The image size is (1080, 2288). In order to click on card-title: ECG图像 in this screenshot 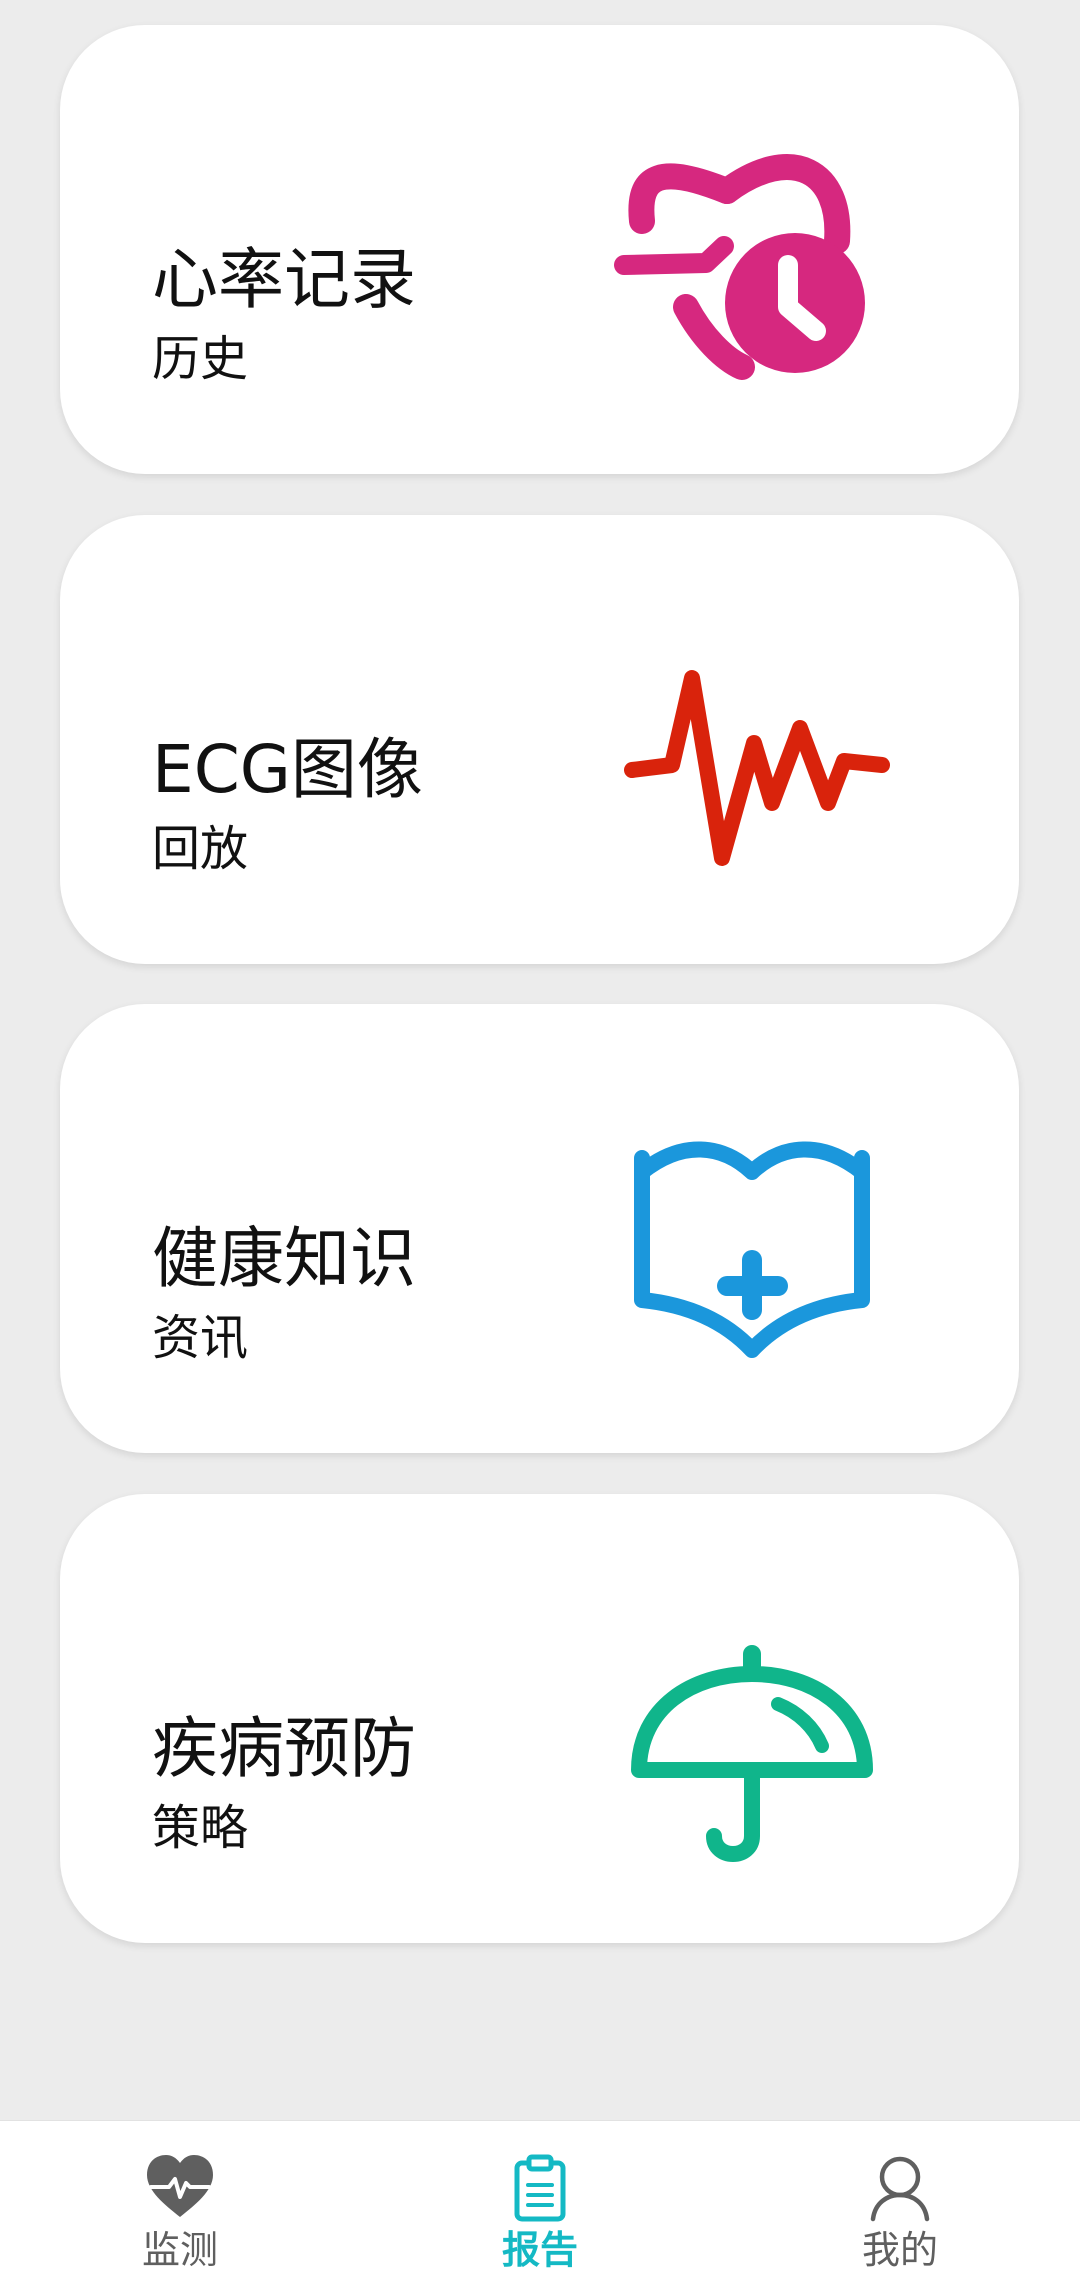, I will do `click(287, 769)`.